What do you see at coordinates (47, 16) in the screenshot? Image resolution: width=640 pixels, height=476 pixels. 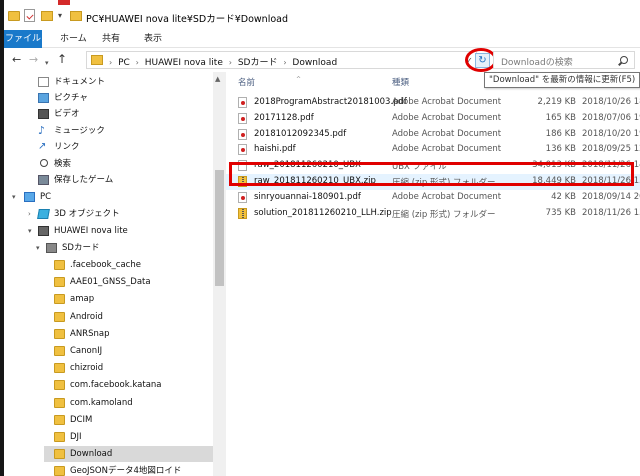 I see `new-folder-icon` at bounding box center [47, 16].